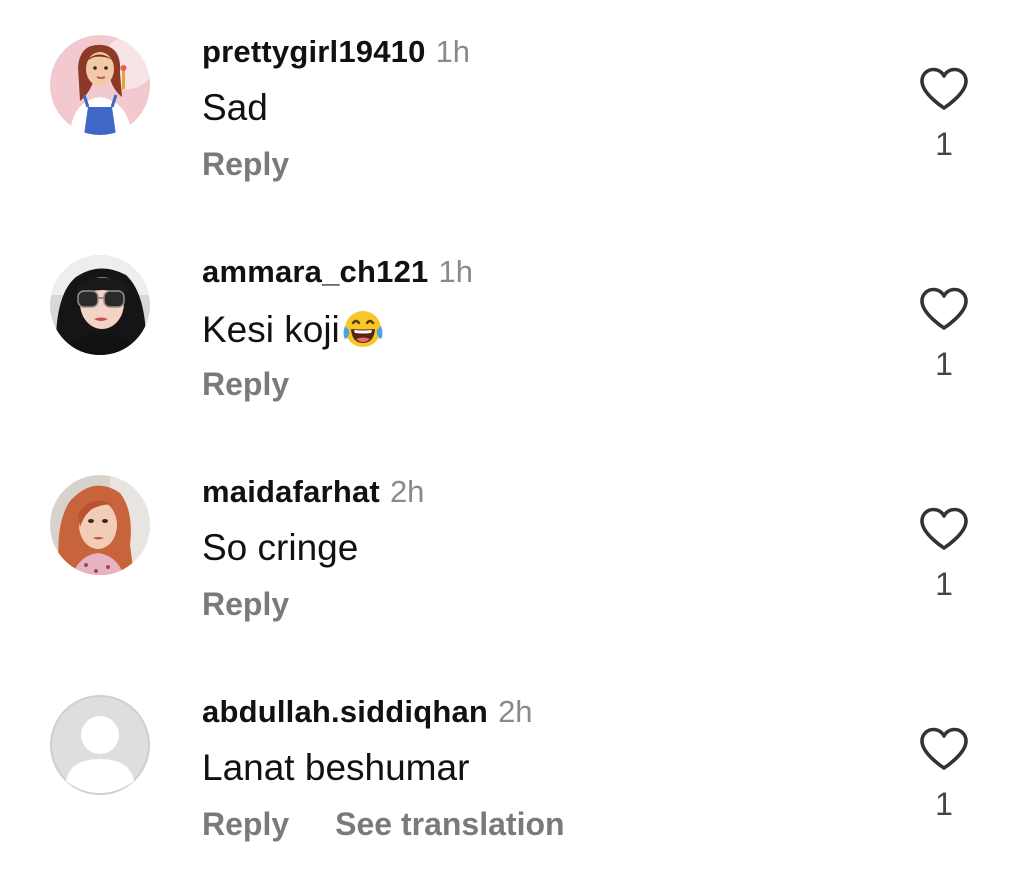  I want to click on comment-header: prettygirl19410 1h, so click(336, 52).